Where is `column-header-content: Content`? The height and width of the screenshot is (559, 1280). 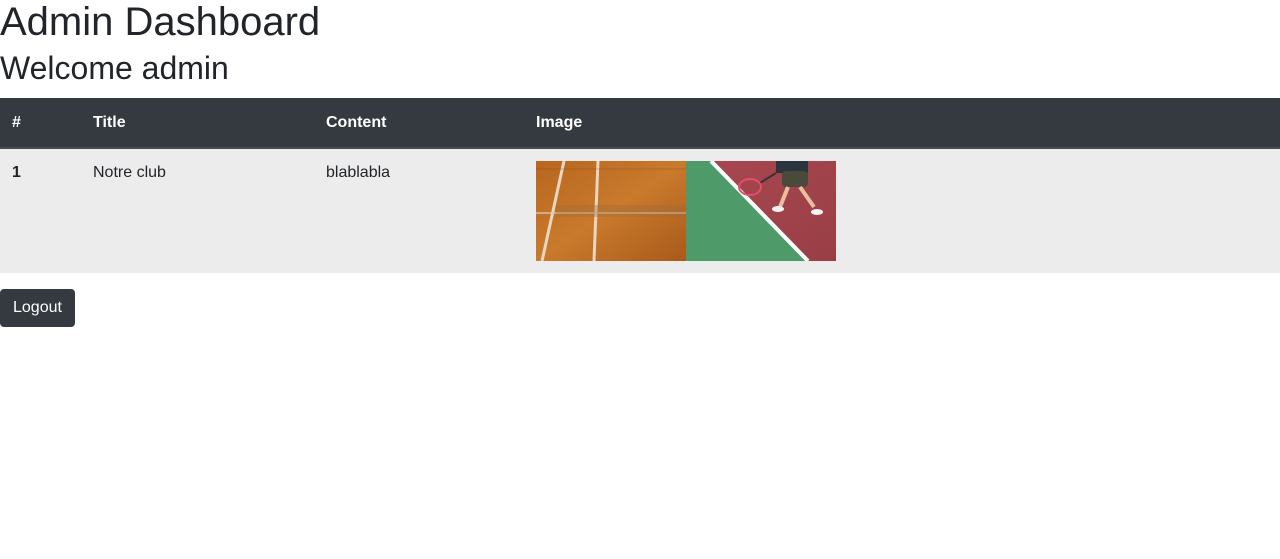
column-header-content: Content is located at coordinates (419, 123).